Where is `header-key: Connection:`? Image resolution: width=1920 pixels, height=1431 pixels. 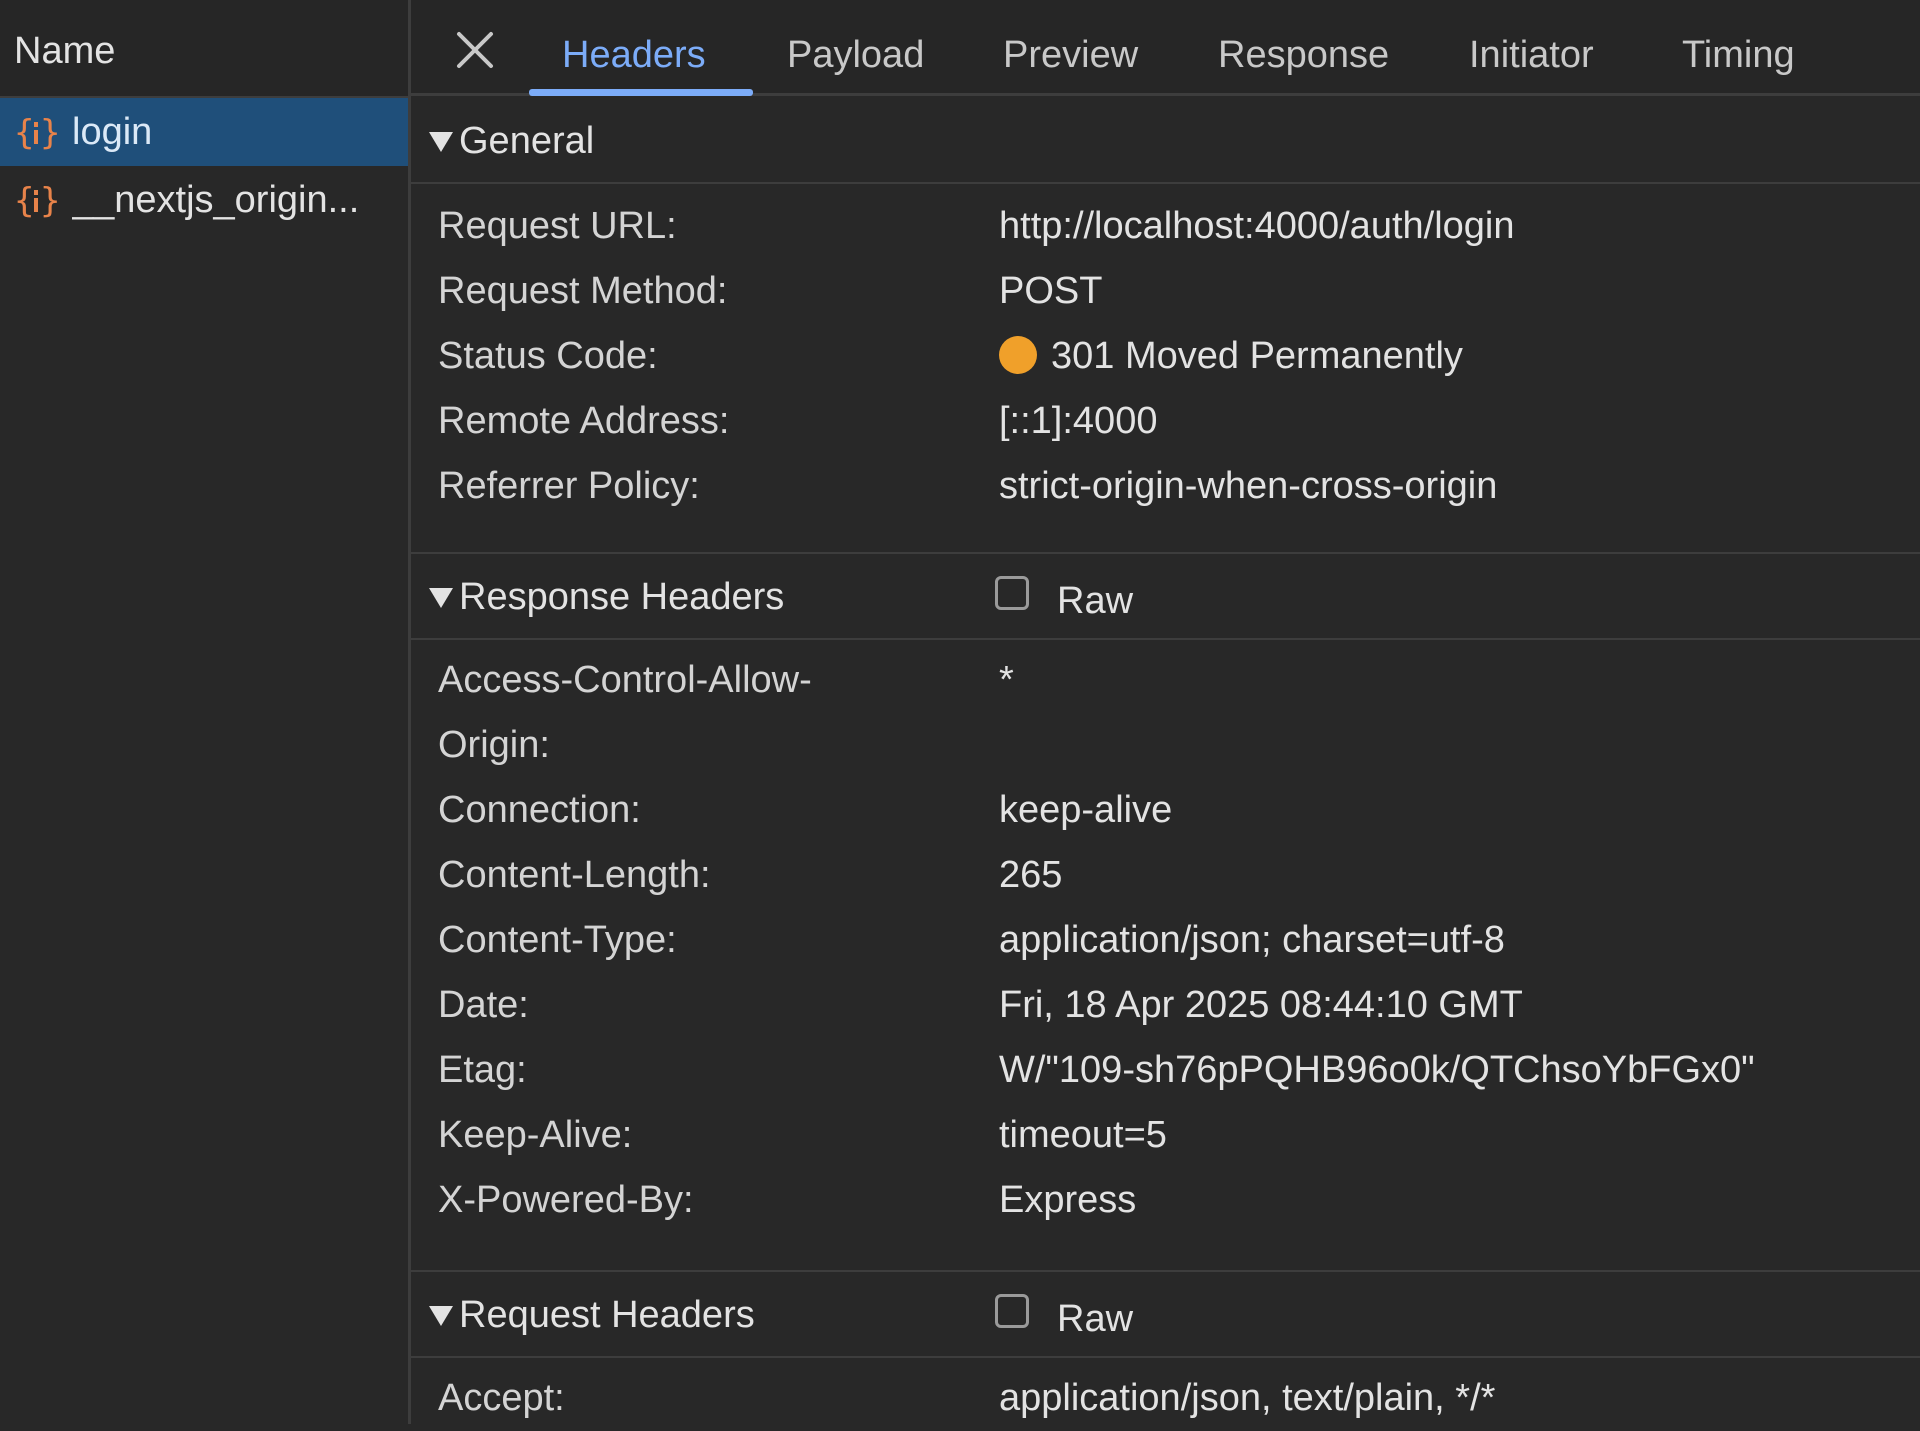
header-key: Connection: is located at coordinates (539, 810).